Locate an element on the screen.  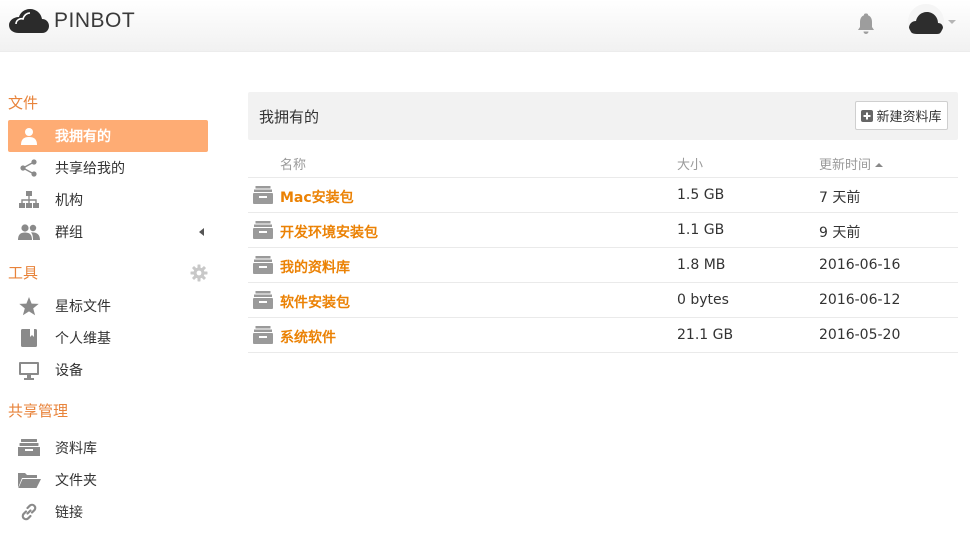
library-name-link: 我的资料库 is located at coordinates (315, 267).